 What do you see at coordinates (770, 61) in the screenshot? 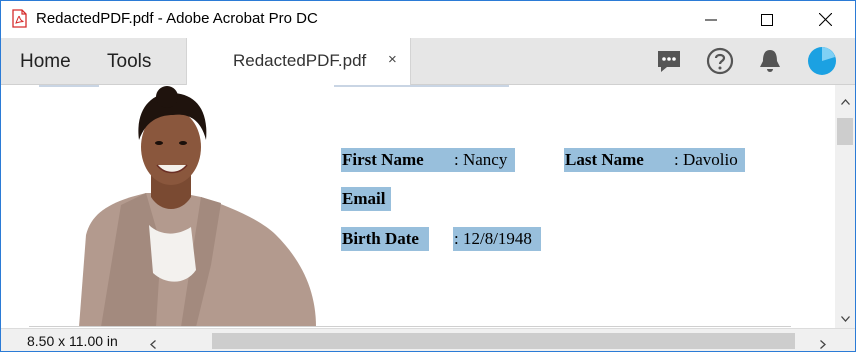
I see `notification-bell-icon` at bounding box center [770, 61].